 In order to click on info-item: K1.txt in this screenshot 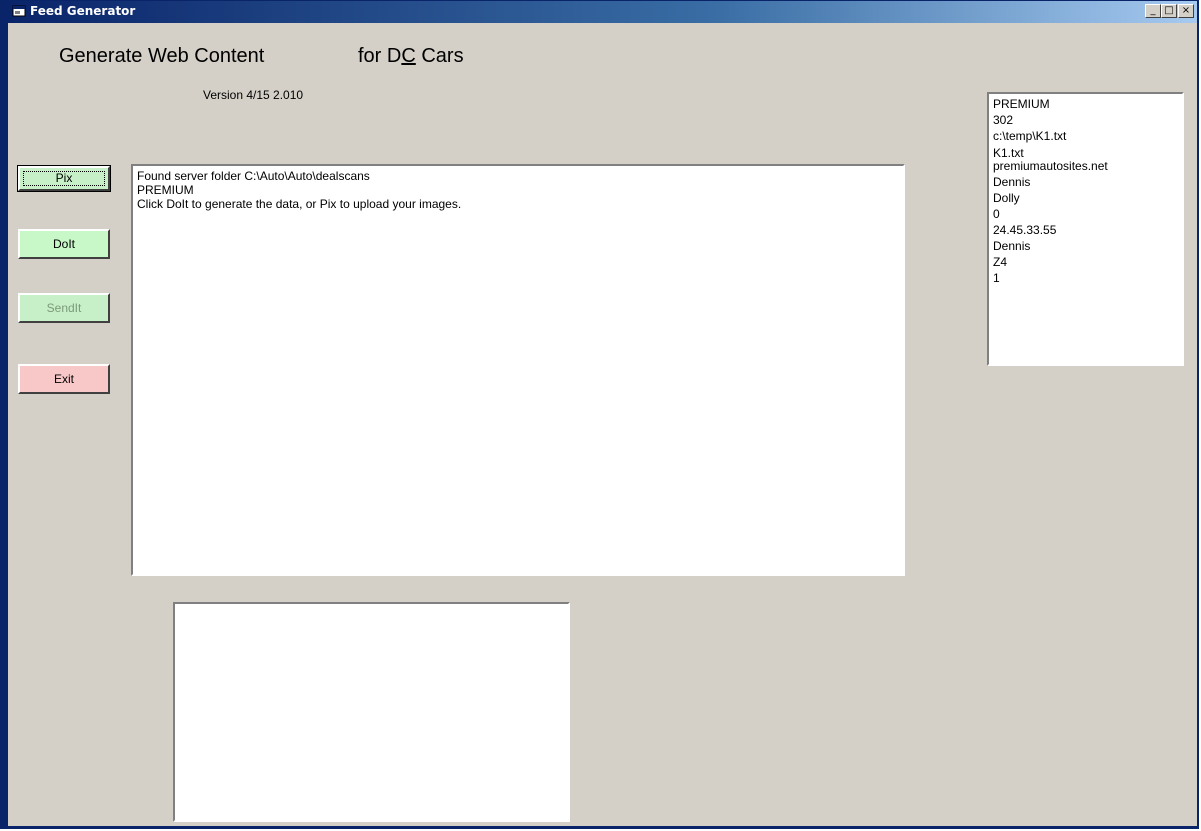, I will do `click(1008, 153)`.